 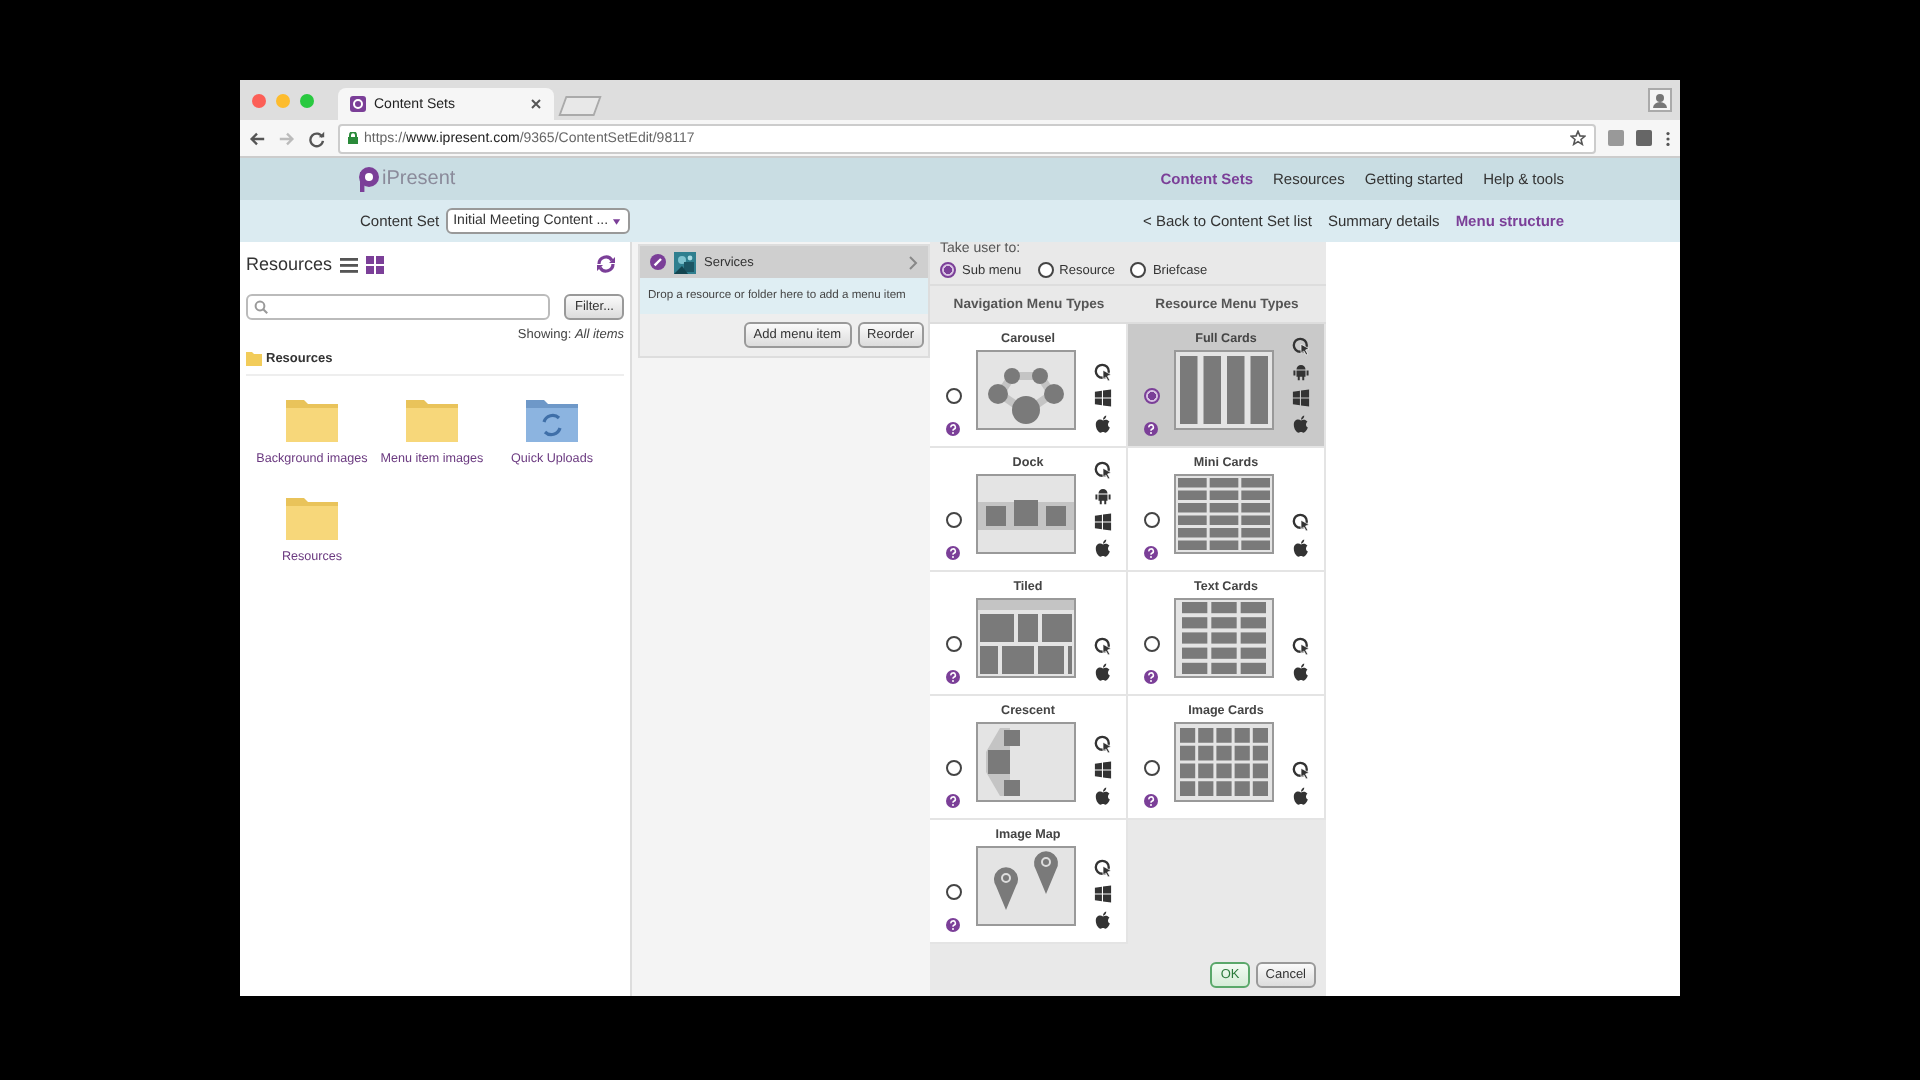 I want to click on panel-title: Resources, so click(x=289, y=264).